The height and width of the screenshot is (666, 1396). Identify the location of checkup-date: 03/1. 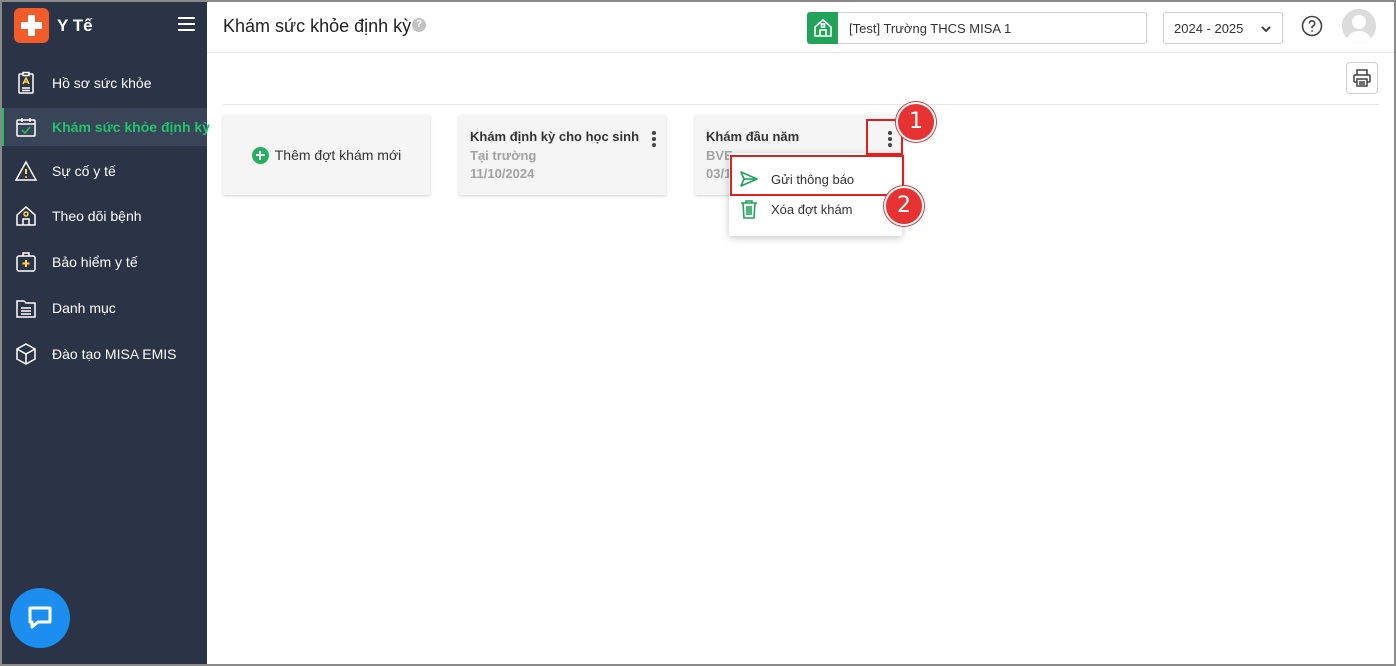
(719, 173).